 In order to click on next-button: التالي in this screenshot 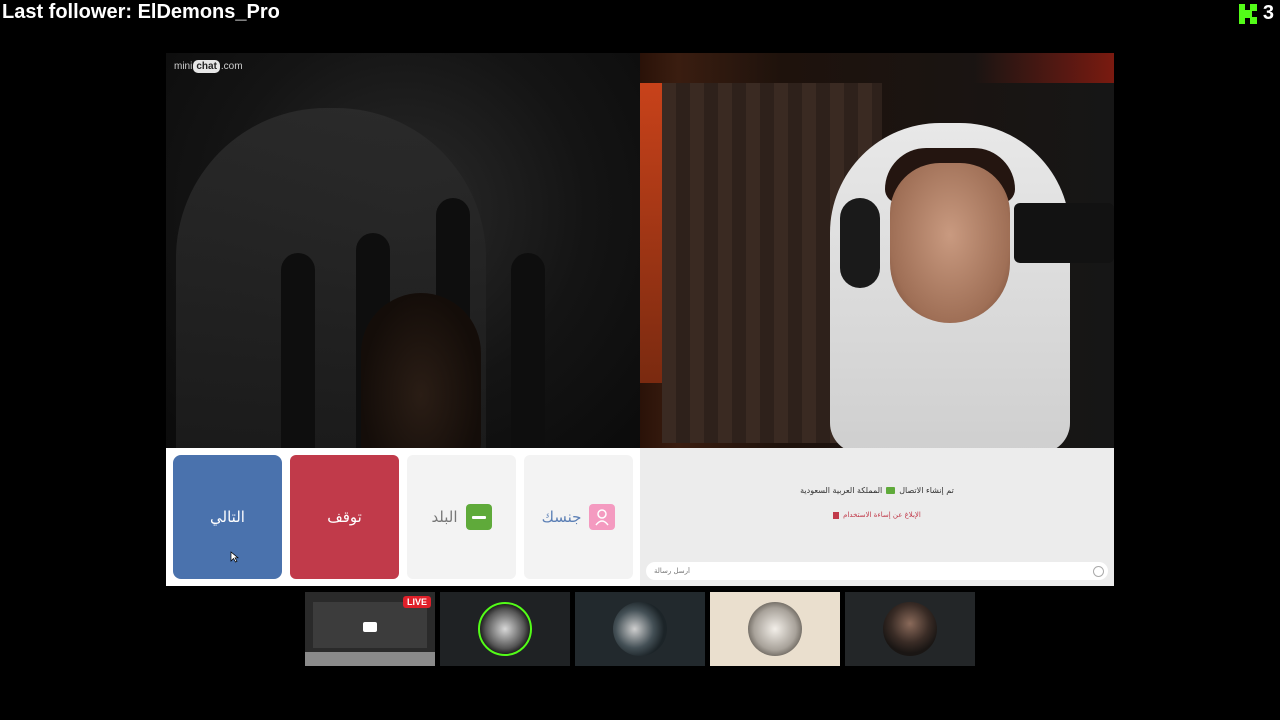, I will do `click(227, 517)`.